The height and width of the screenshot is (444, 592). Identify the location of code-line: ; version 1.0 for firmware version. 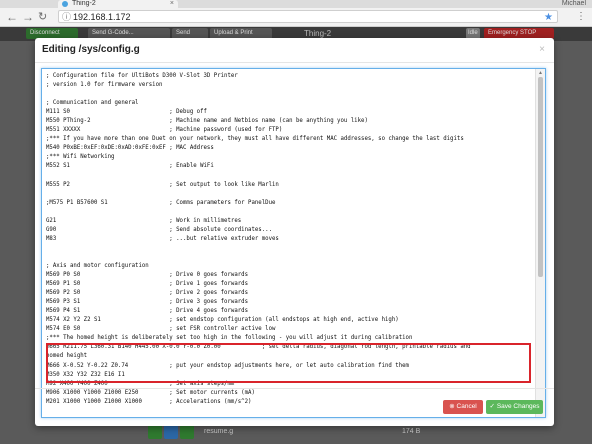
(104, 85).